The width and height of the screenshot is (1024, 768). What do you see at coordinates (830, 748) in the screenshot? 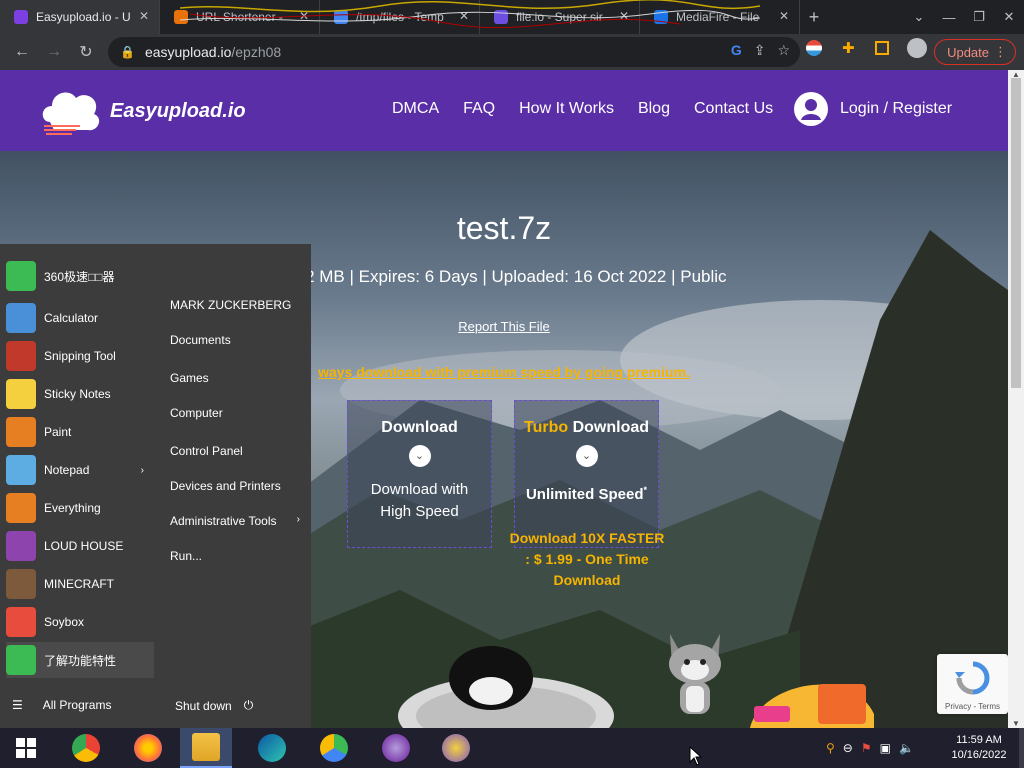
I see `search-icon: ⚲` at bounding box center [830, 748].